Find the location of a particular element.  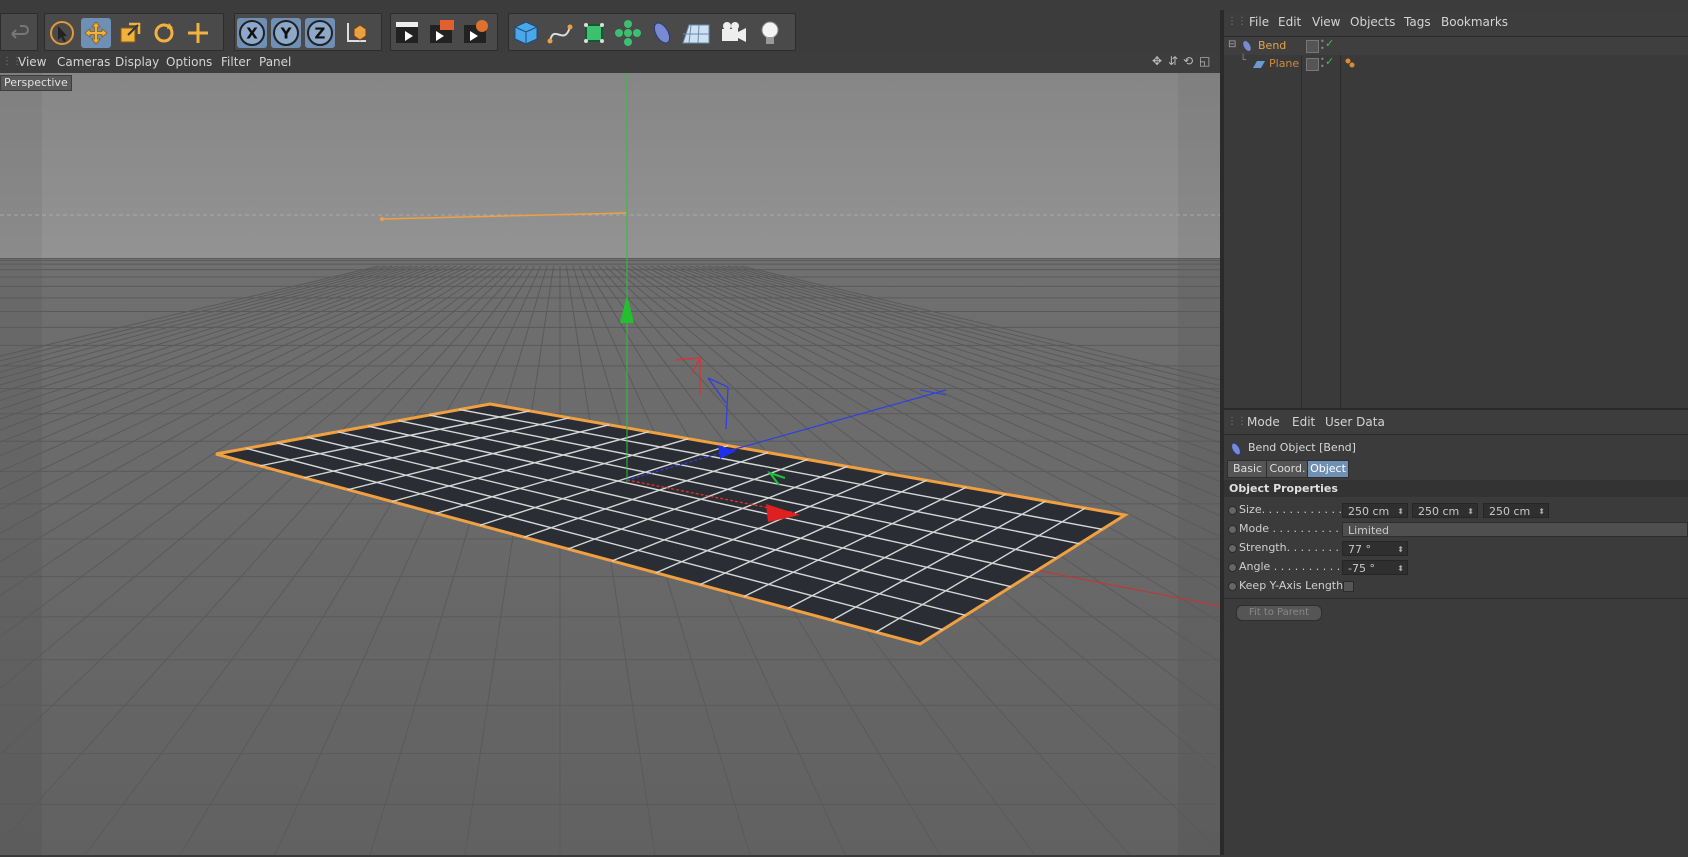

om-menu-objects: Objects is located at coordinates (1372, 22).